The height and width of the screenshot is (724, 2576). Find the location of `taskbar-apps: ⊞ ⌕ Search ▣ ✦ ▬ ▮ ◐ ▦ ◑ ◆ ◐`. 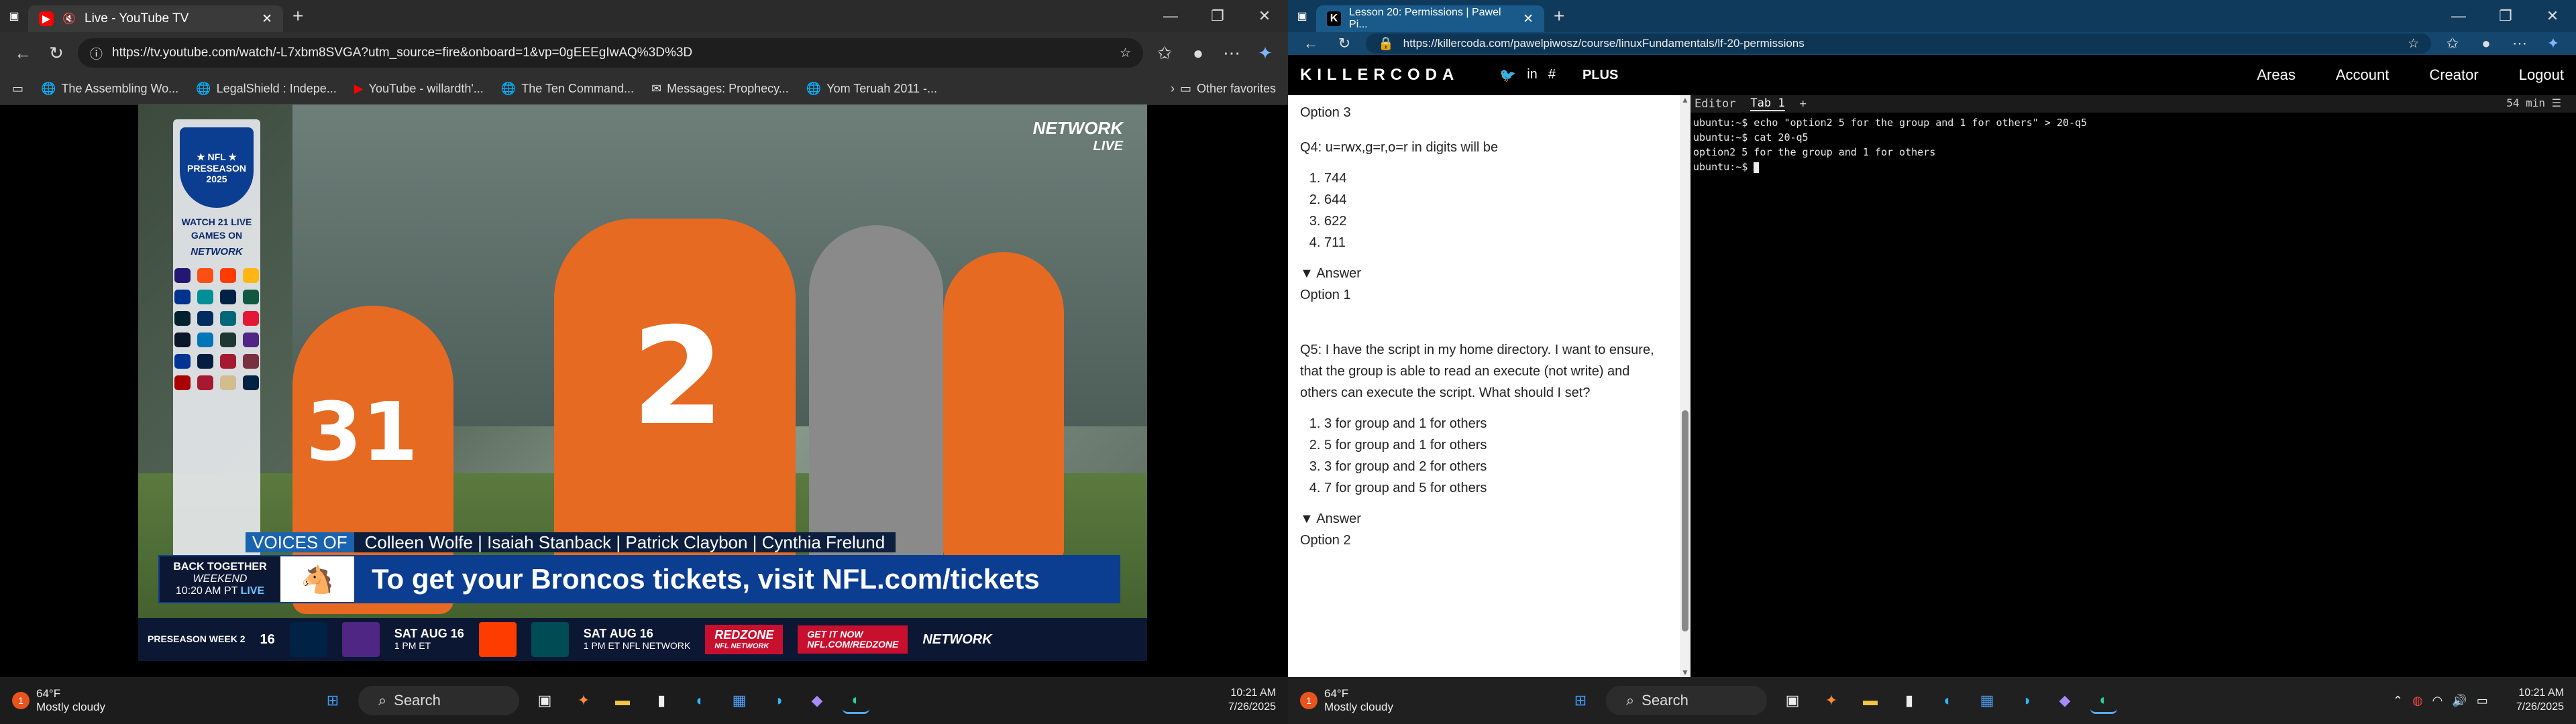

taskbar-apps: ⊞ ⌕ Search ▣ ✦ ▬ ▮ ◐ ▦ ◑ ◆ ◐ is located at coordinates (1842, 700).